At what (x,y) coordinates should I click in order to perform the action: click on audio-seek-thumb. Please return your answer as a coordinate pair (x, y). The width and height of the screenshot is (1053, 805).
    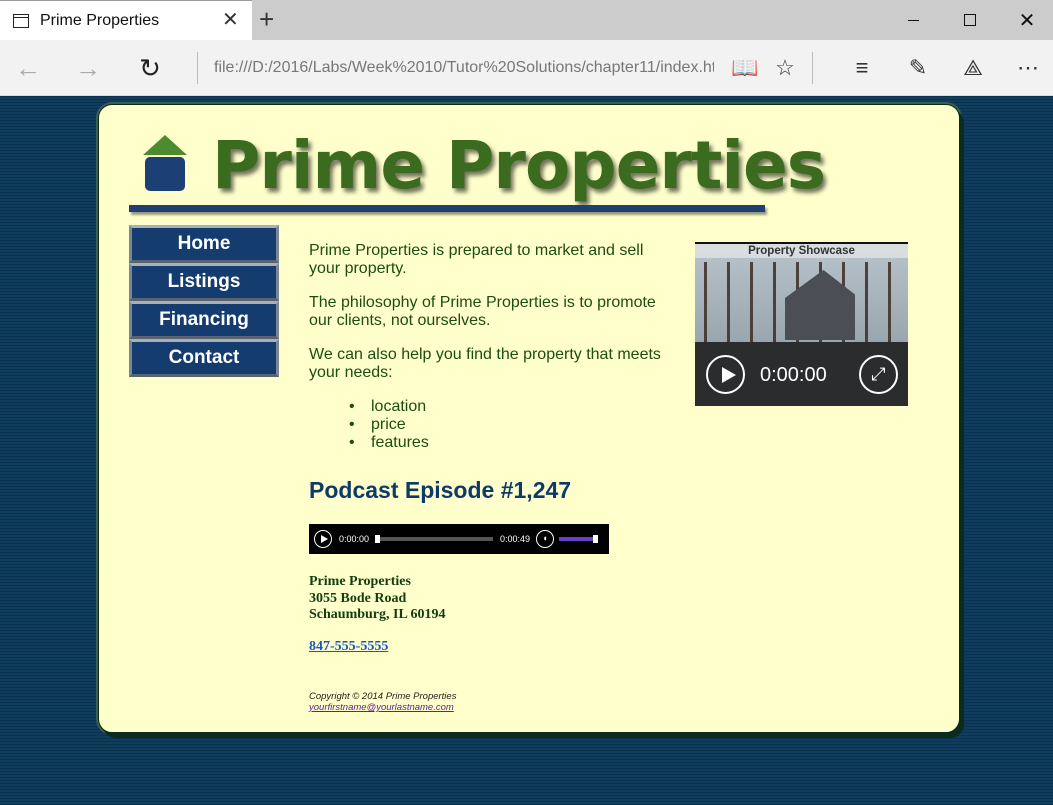
    Looking at the image, I should click on (377, 539).